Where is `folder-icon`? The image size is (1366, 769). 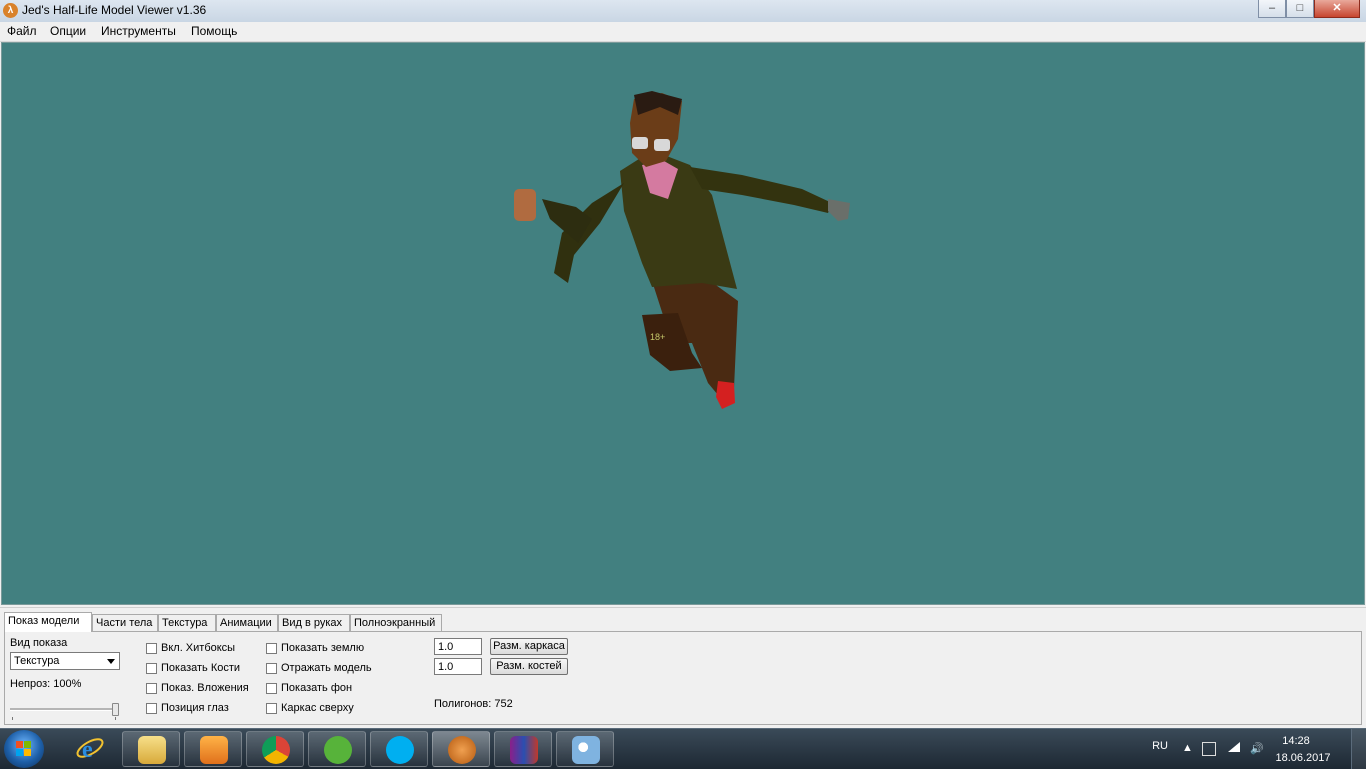
folder-icon is located at coordinates (152, 750).